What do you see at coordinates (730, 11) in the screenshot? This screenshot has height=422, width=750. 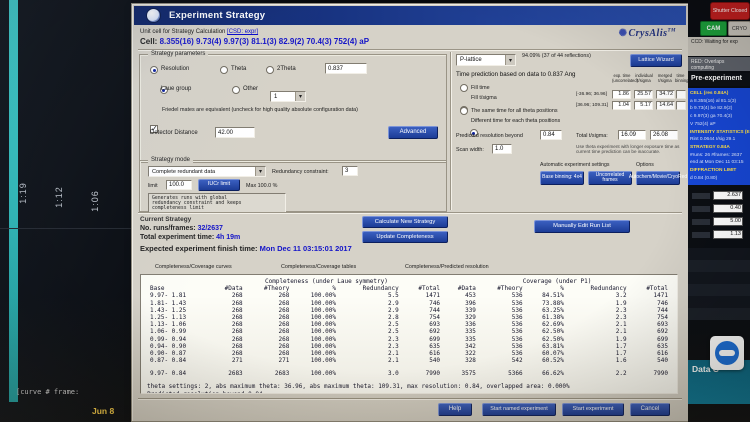 I see `shutter-closed-button: Shutter Closed` at bounding box center [730, 11].